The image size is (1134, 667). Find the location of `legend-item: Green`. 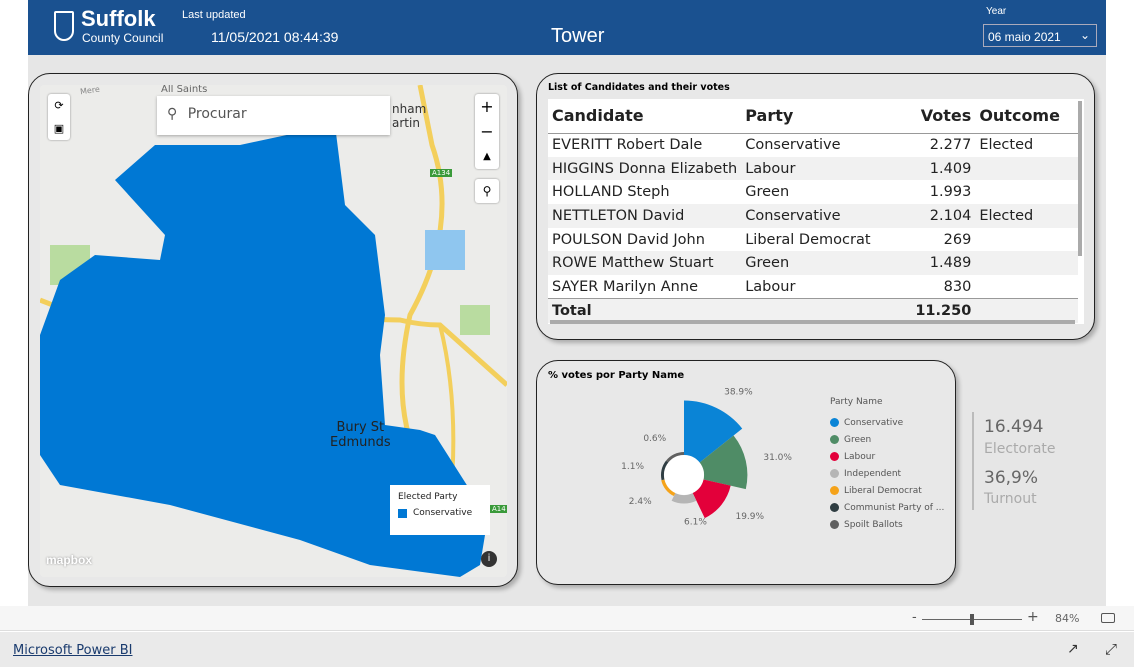

legend-item: Green is located at coordinates (887, 439).